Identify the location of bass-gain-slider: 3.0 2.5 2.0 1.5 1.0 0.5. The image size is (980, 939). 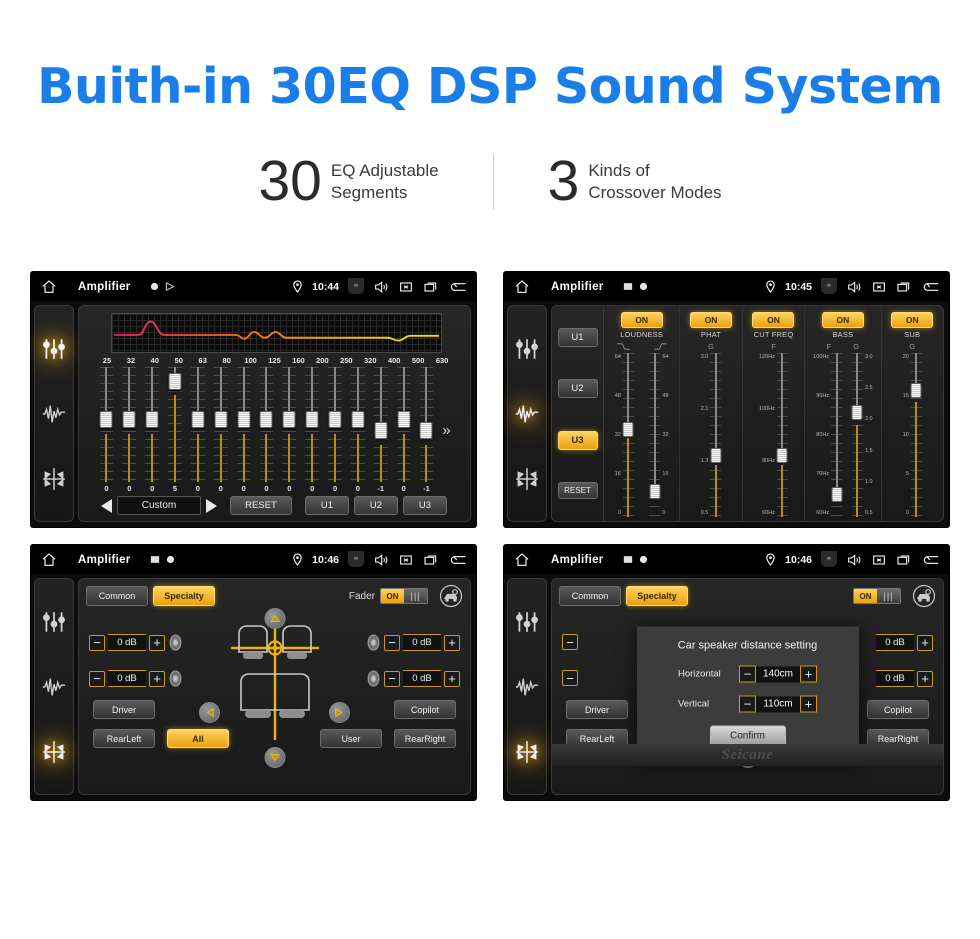
(862, 435).